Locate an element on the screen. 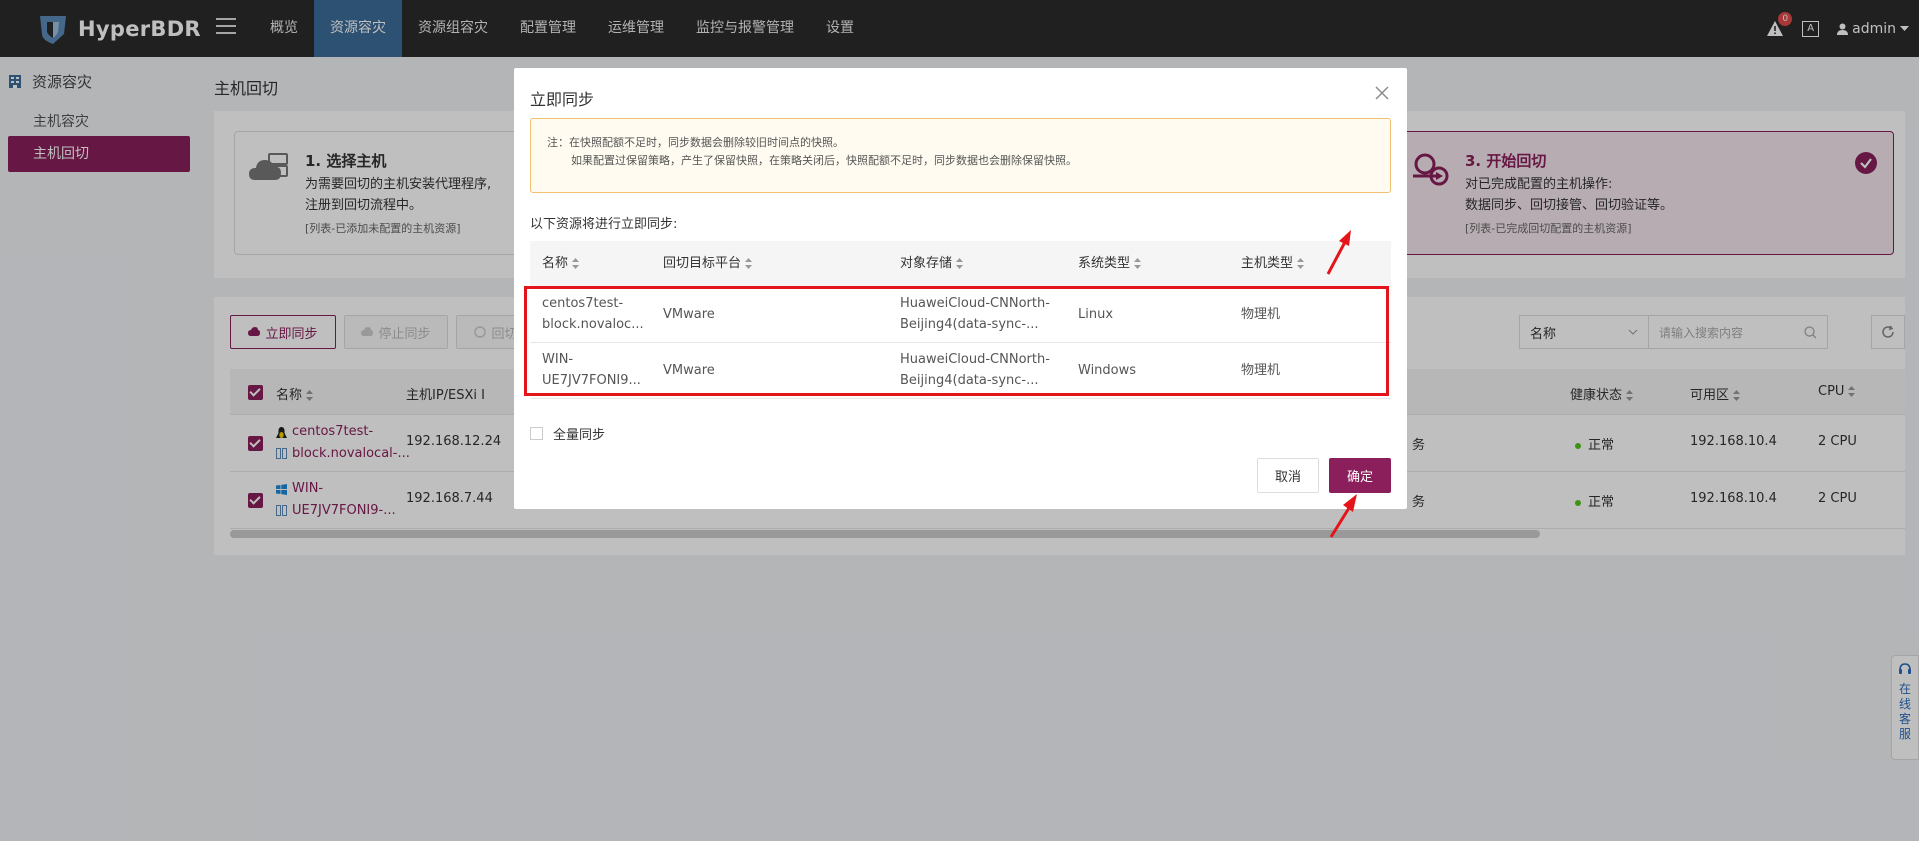 This screenshot has height=841, width=1919. dcol-storage: 对象存储 is located at coordinates (932, 263).